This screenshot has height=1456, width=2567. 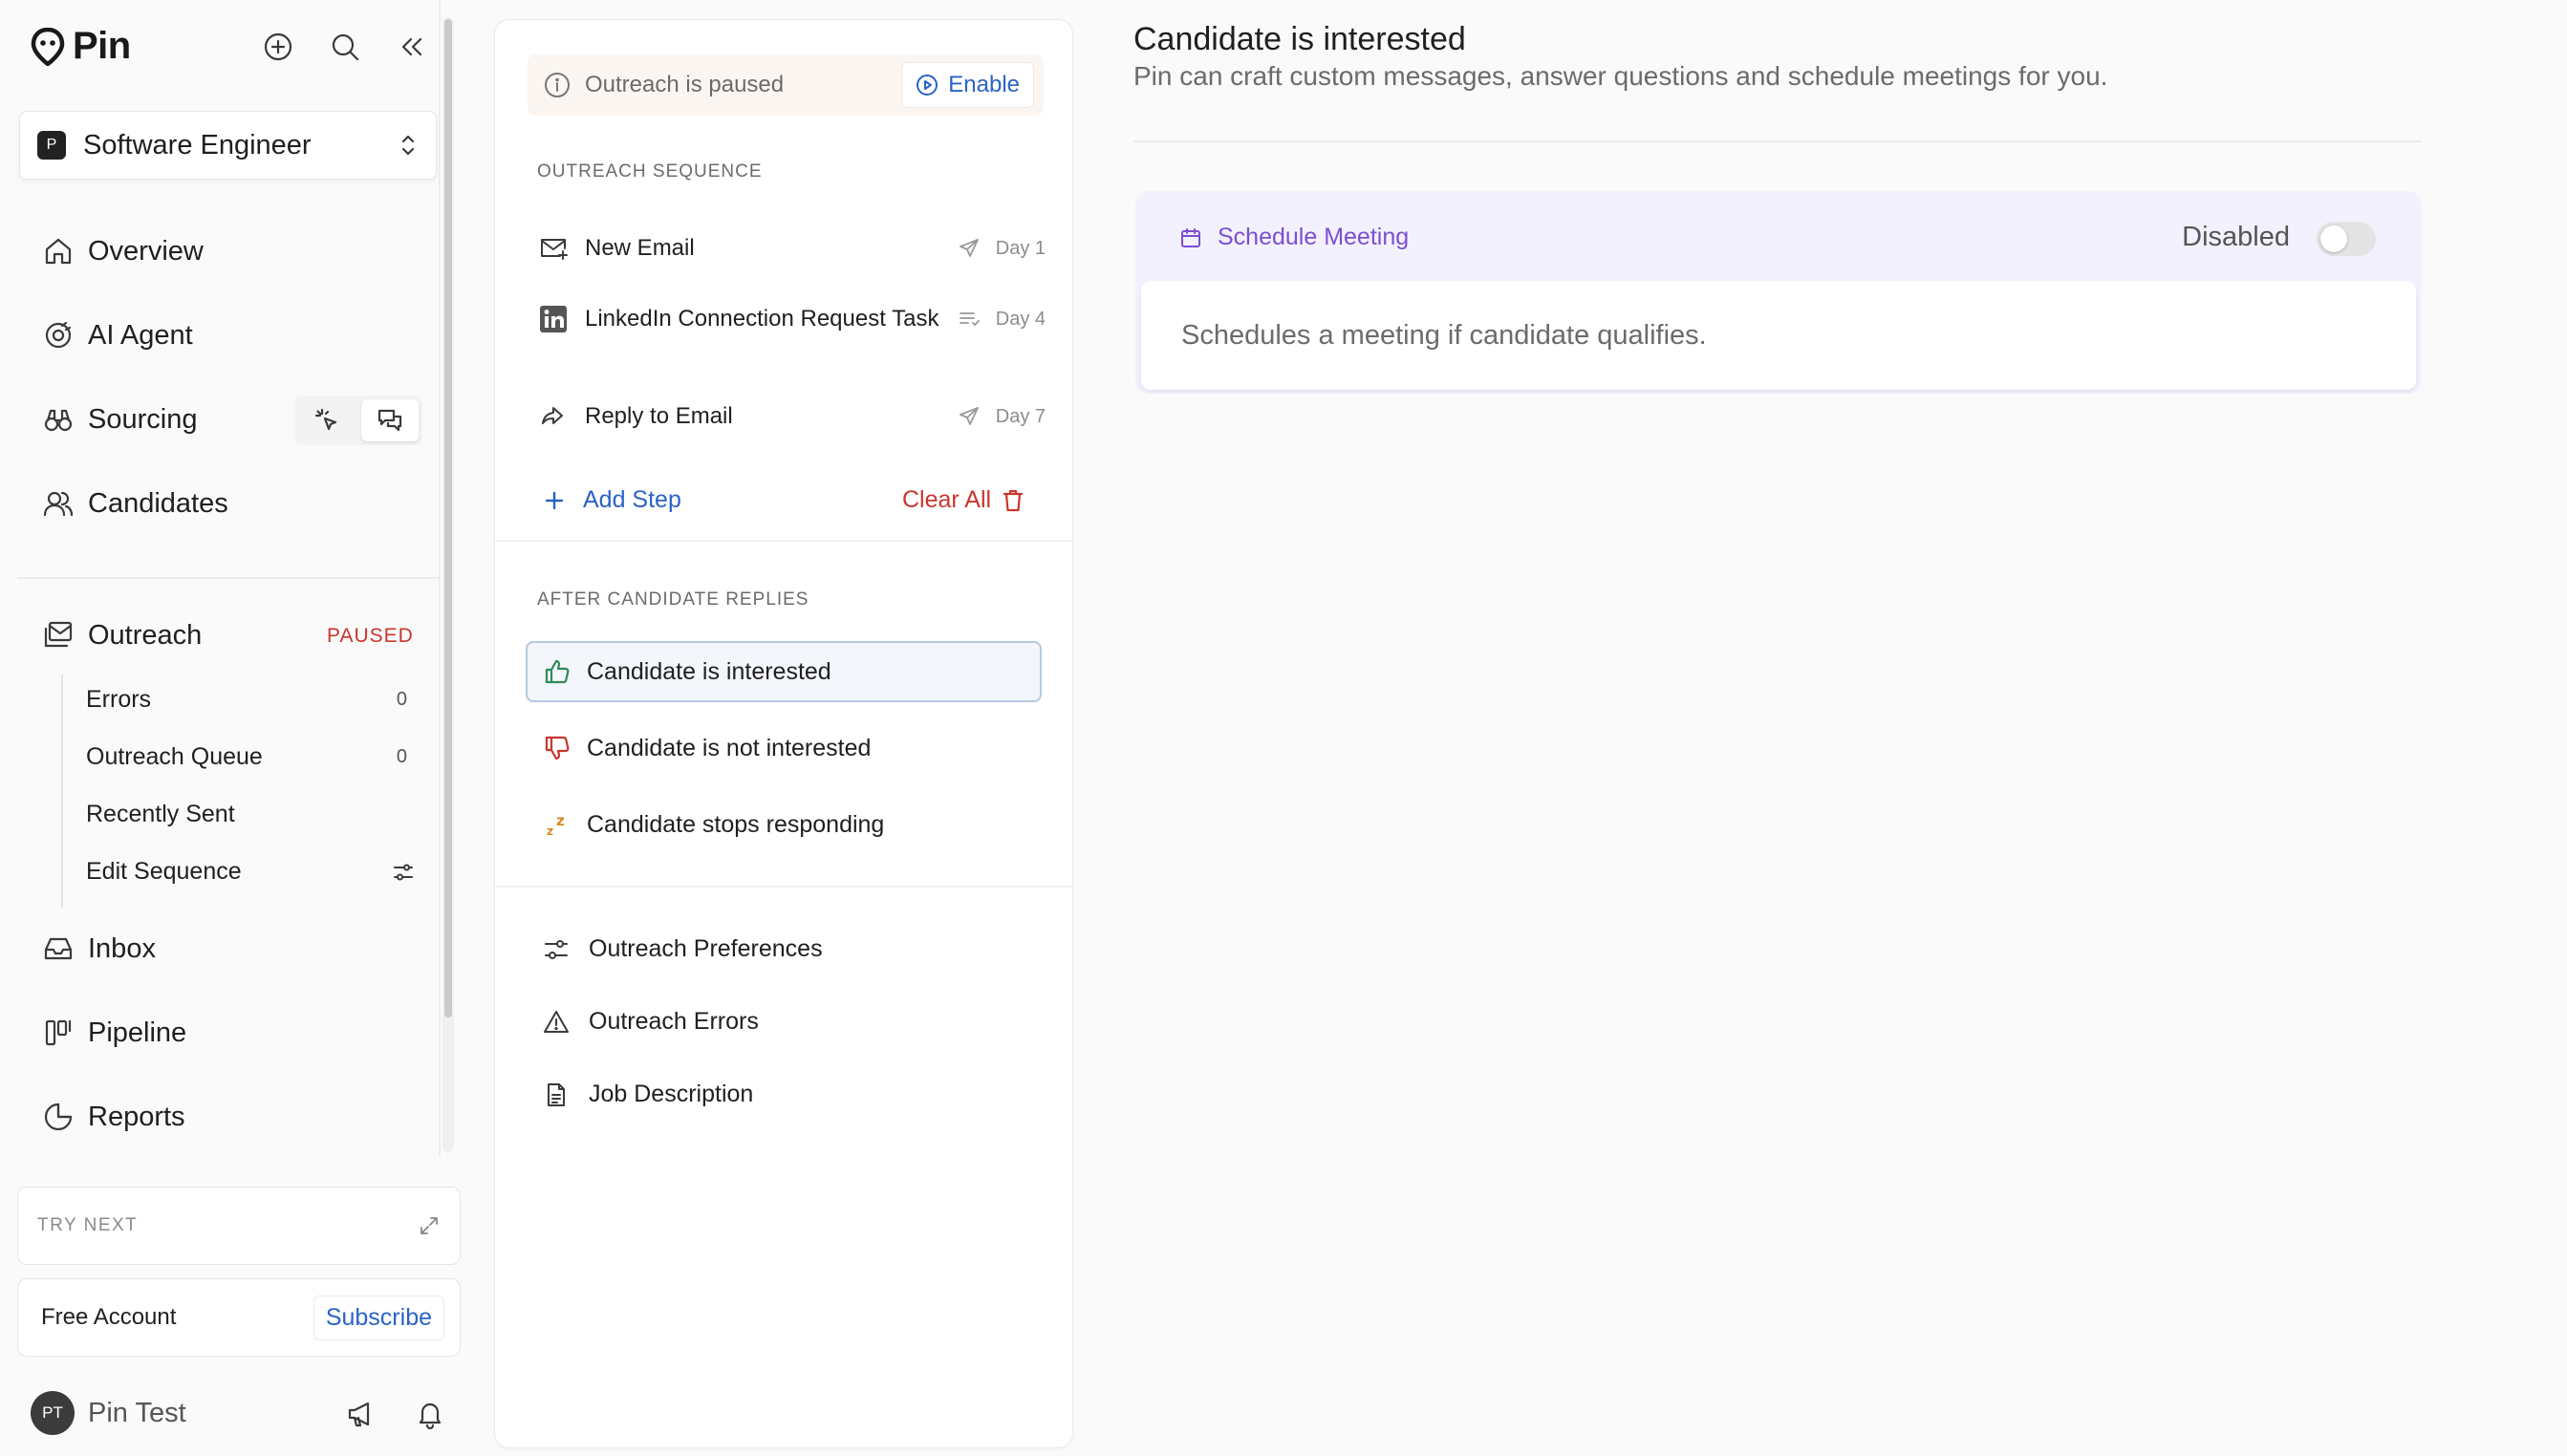 What do you see at coordinates (136, 1117) in the screenshot?
I see `nav-reports-label: Reports` at bounding box center [136, 1117].